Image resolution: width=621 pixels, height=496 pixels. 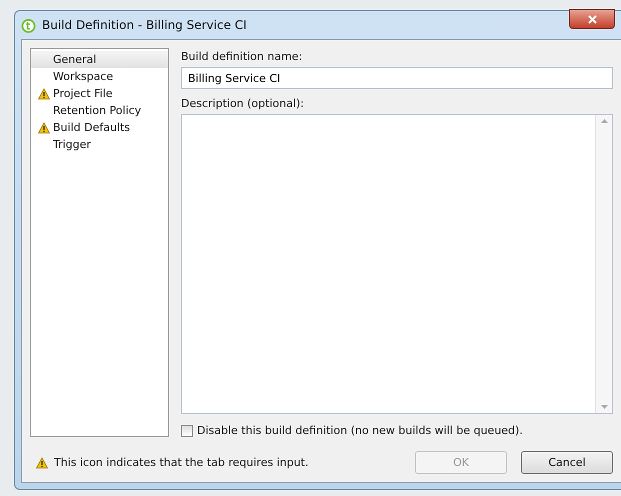 What do you see at coordinates (83, 76) in the screenshot?
I see `sidebar-item: Workspace` at bounding box center [83, 76].